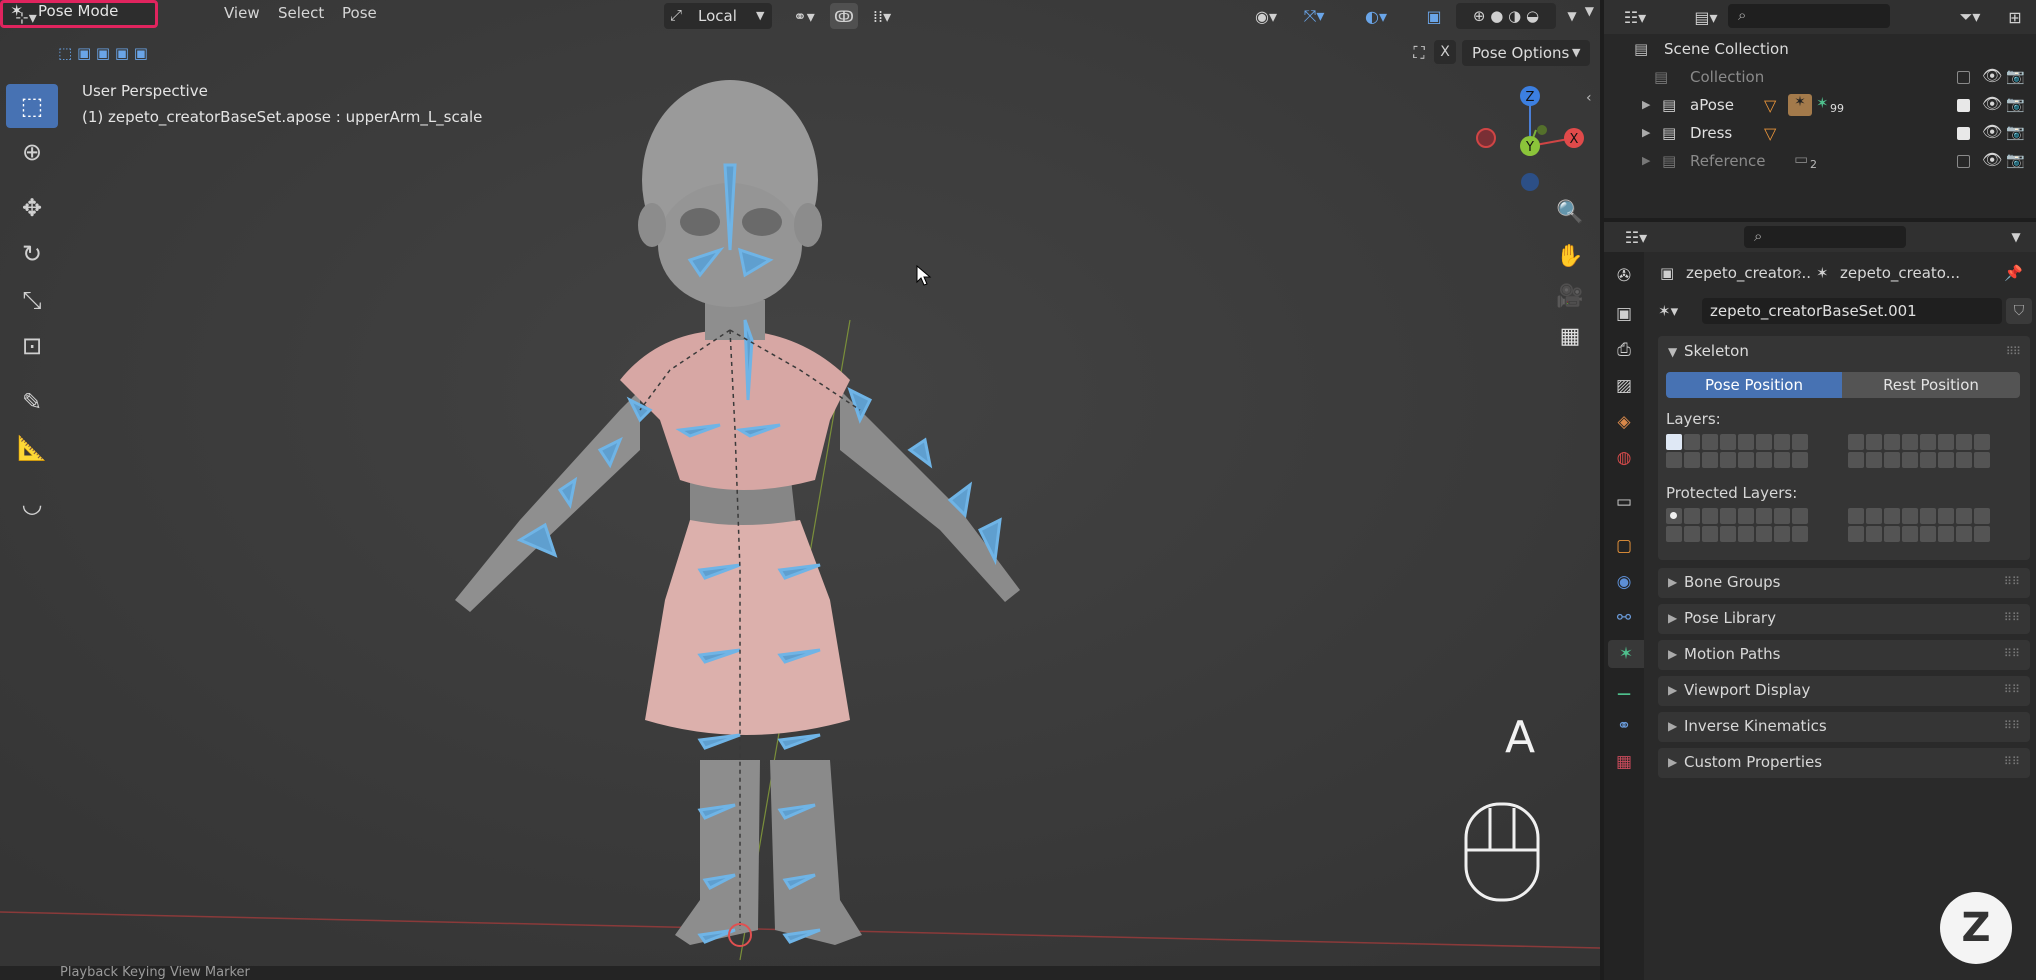 This screenshot has width=2036, height=980. What do you see at coordinates (1624, 314) in the screenshot?
I see `render-tab-icon: ▣` at bounding box center [1624, 314].